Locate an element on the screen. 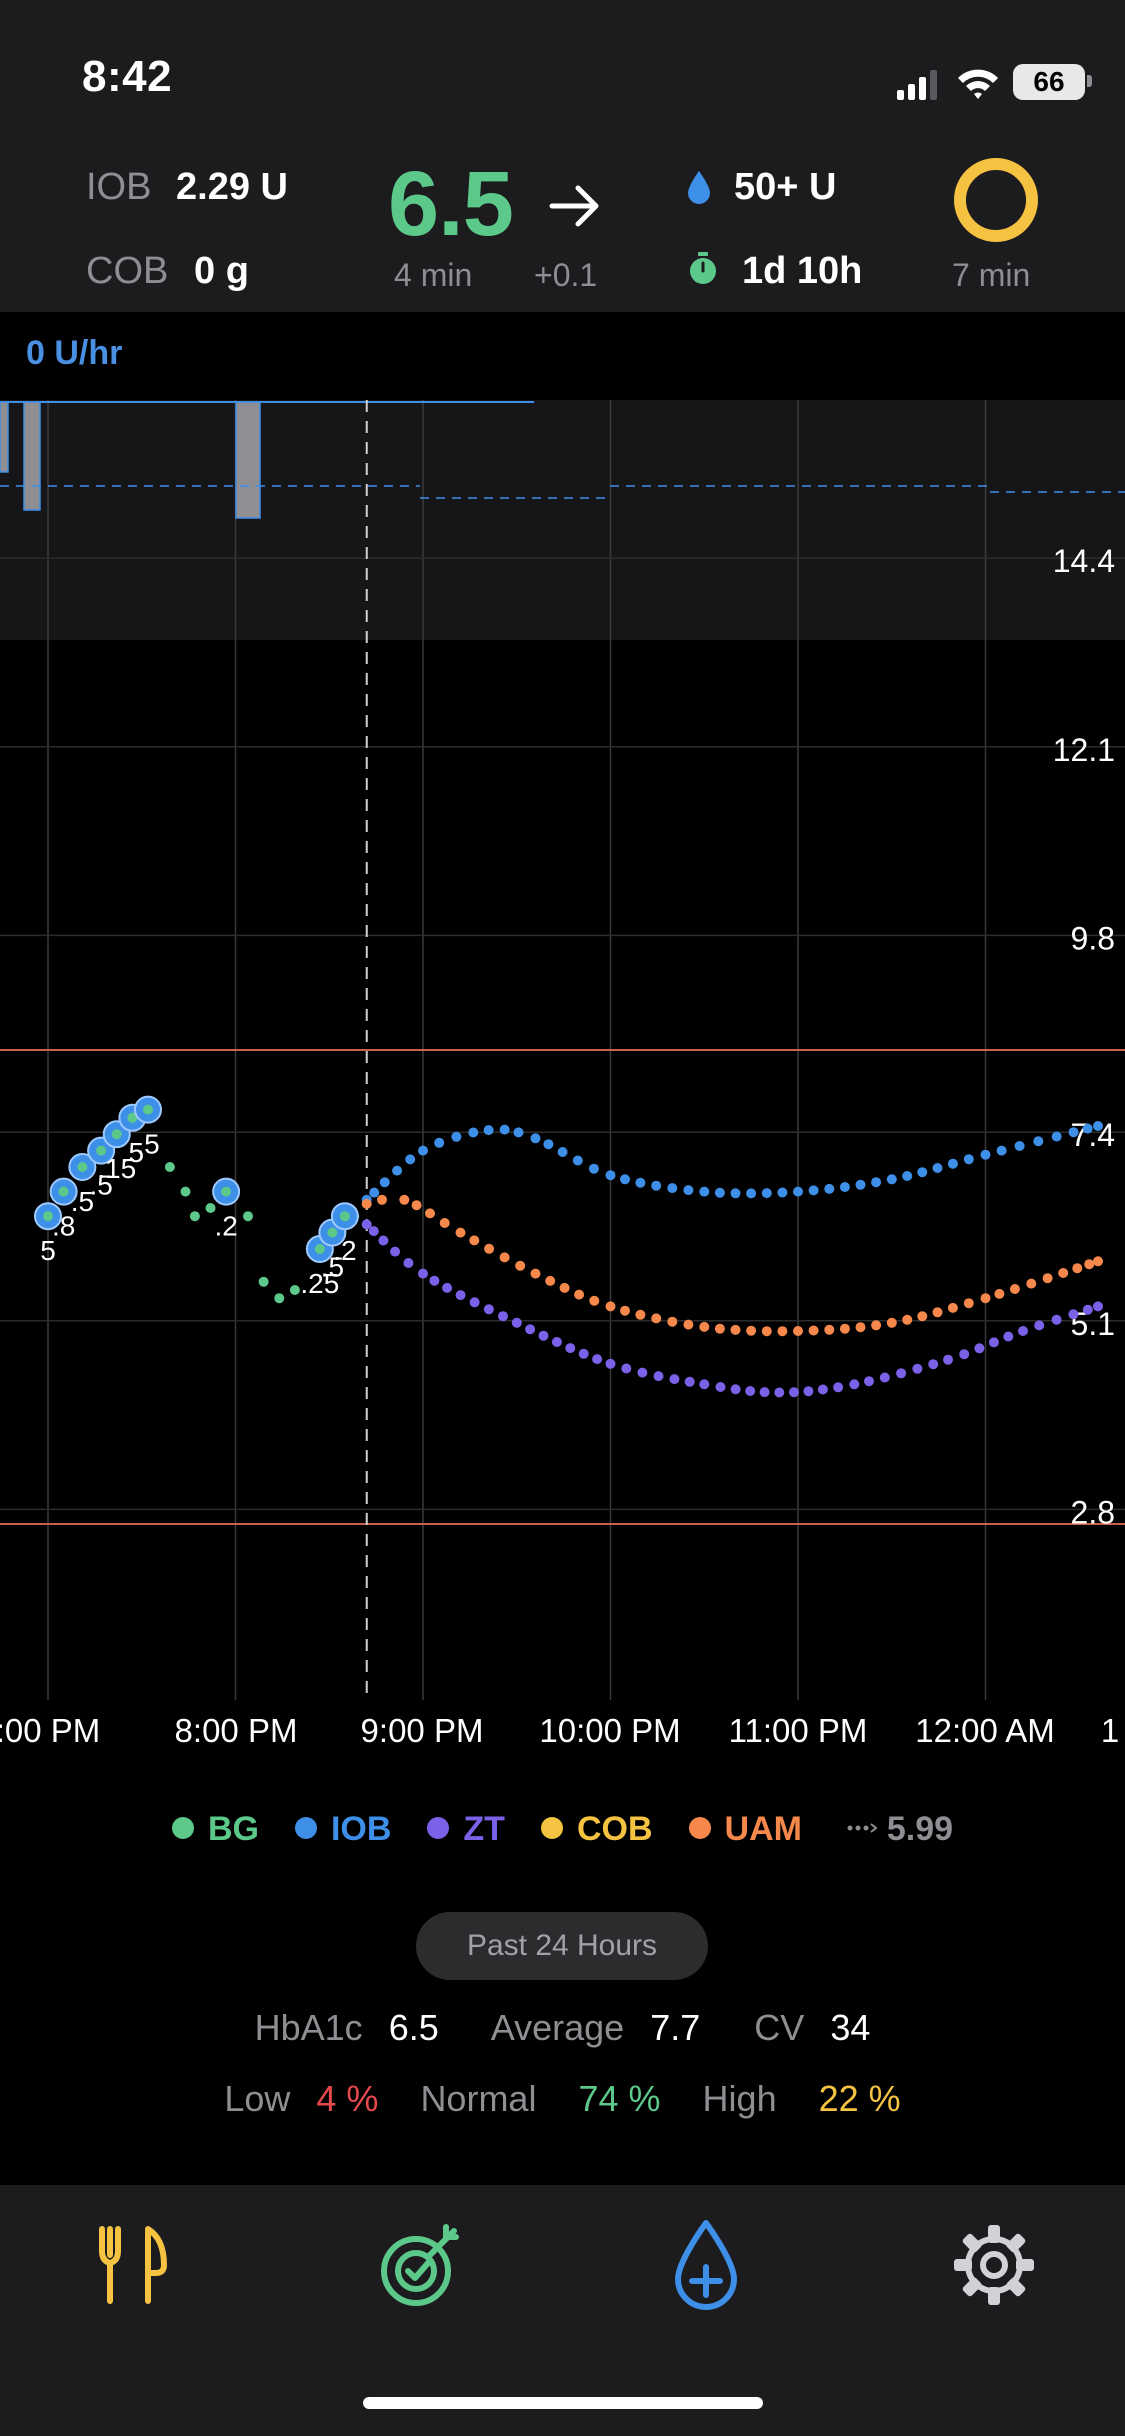  sensor-age-value: 1d 10h is located at coordinates (802, 271).